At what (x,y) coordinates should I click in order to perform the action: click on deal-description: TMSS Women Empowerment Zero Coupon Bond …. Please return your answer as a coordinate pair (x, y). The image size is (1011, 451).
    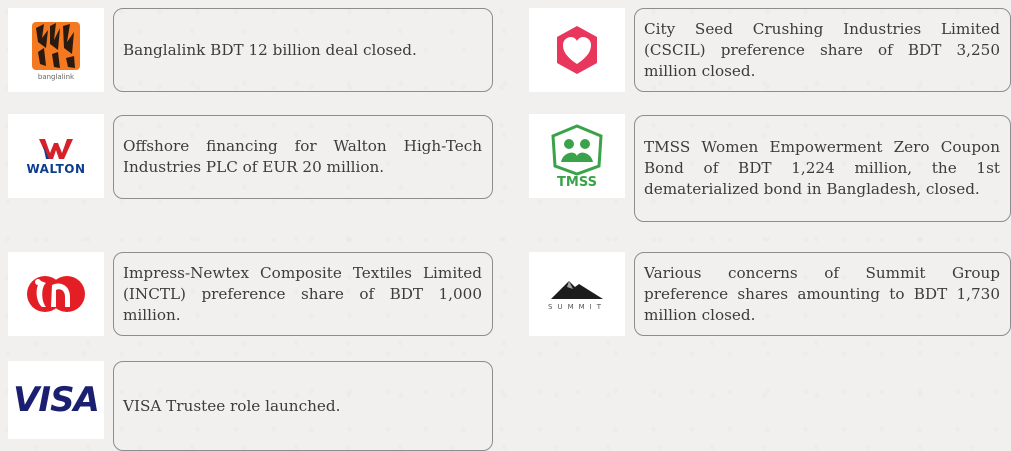
    Looking at the image, I should click on (822, 168).